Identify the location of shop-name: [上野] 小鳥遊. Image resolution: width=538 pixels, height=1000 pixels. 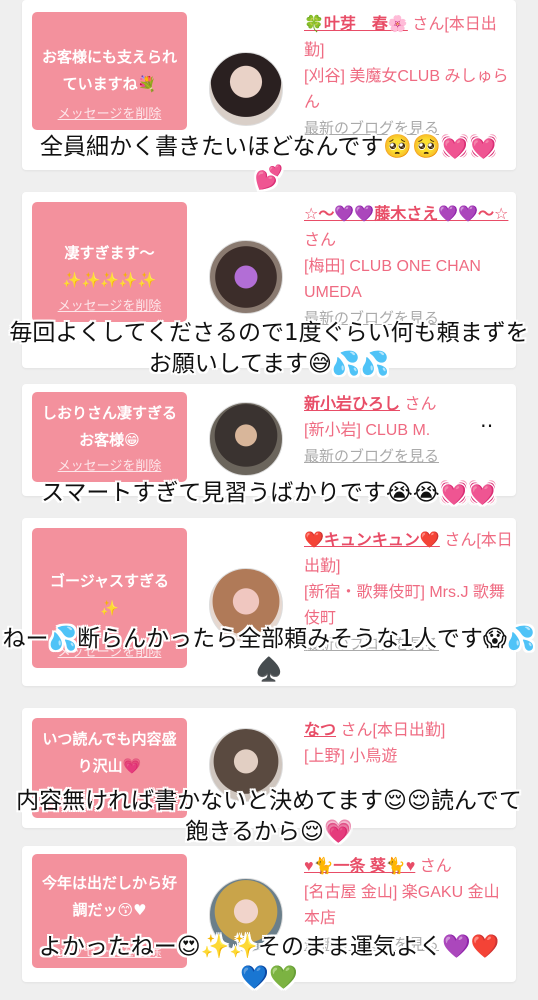
(351, 756).